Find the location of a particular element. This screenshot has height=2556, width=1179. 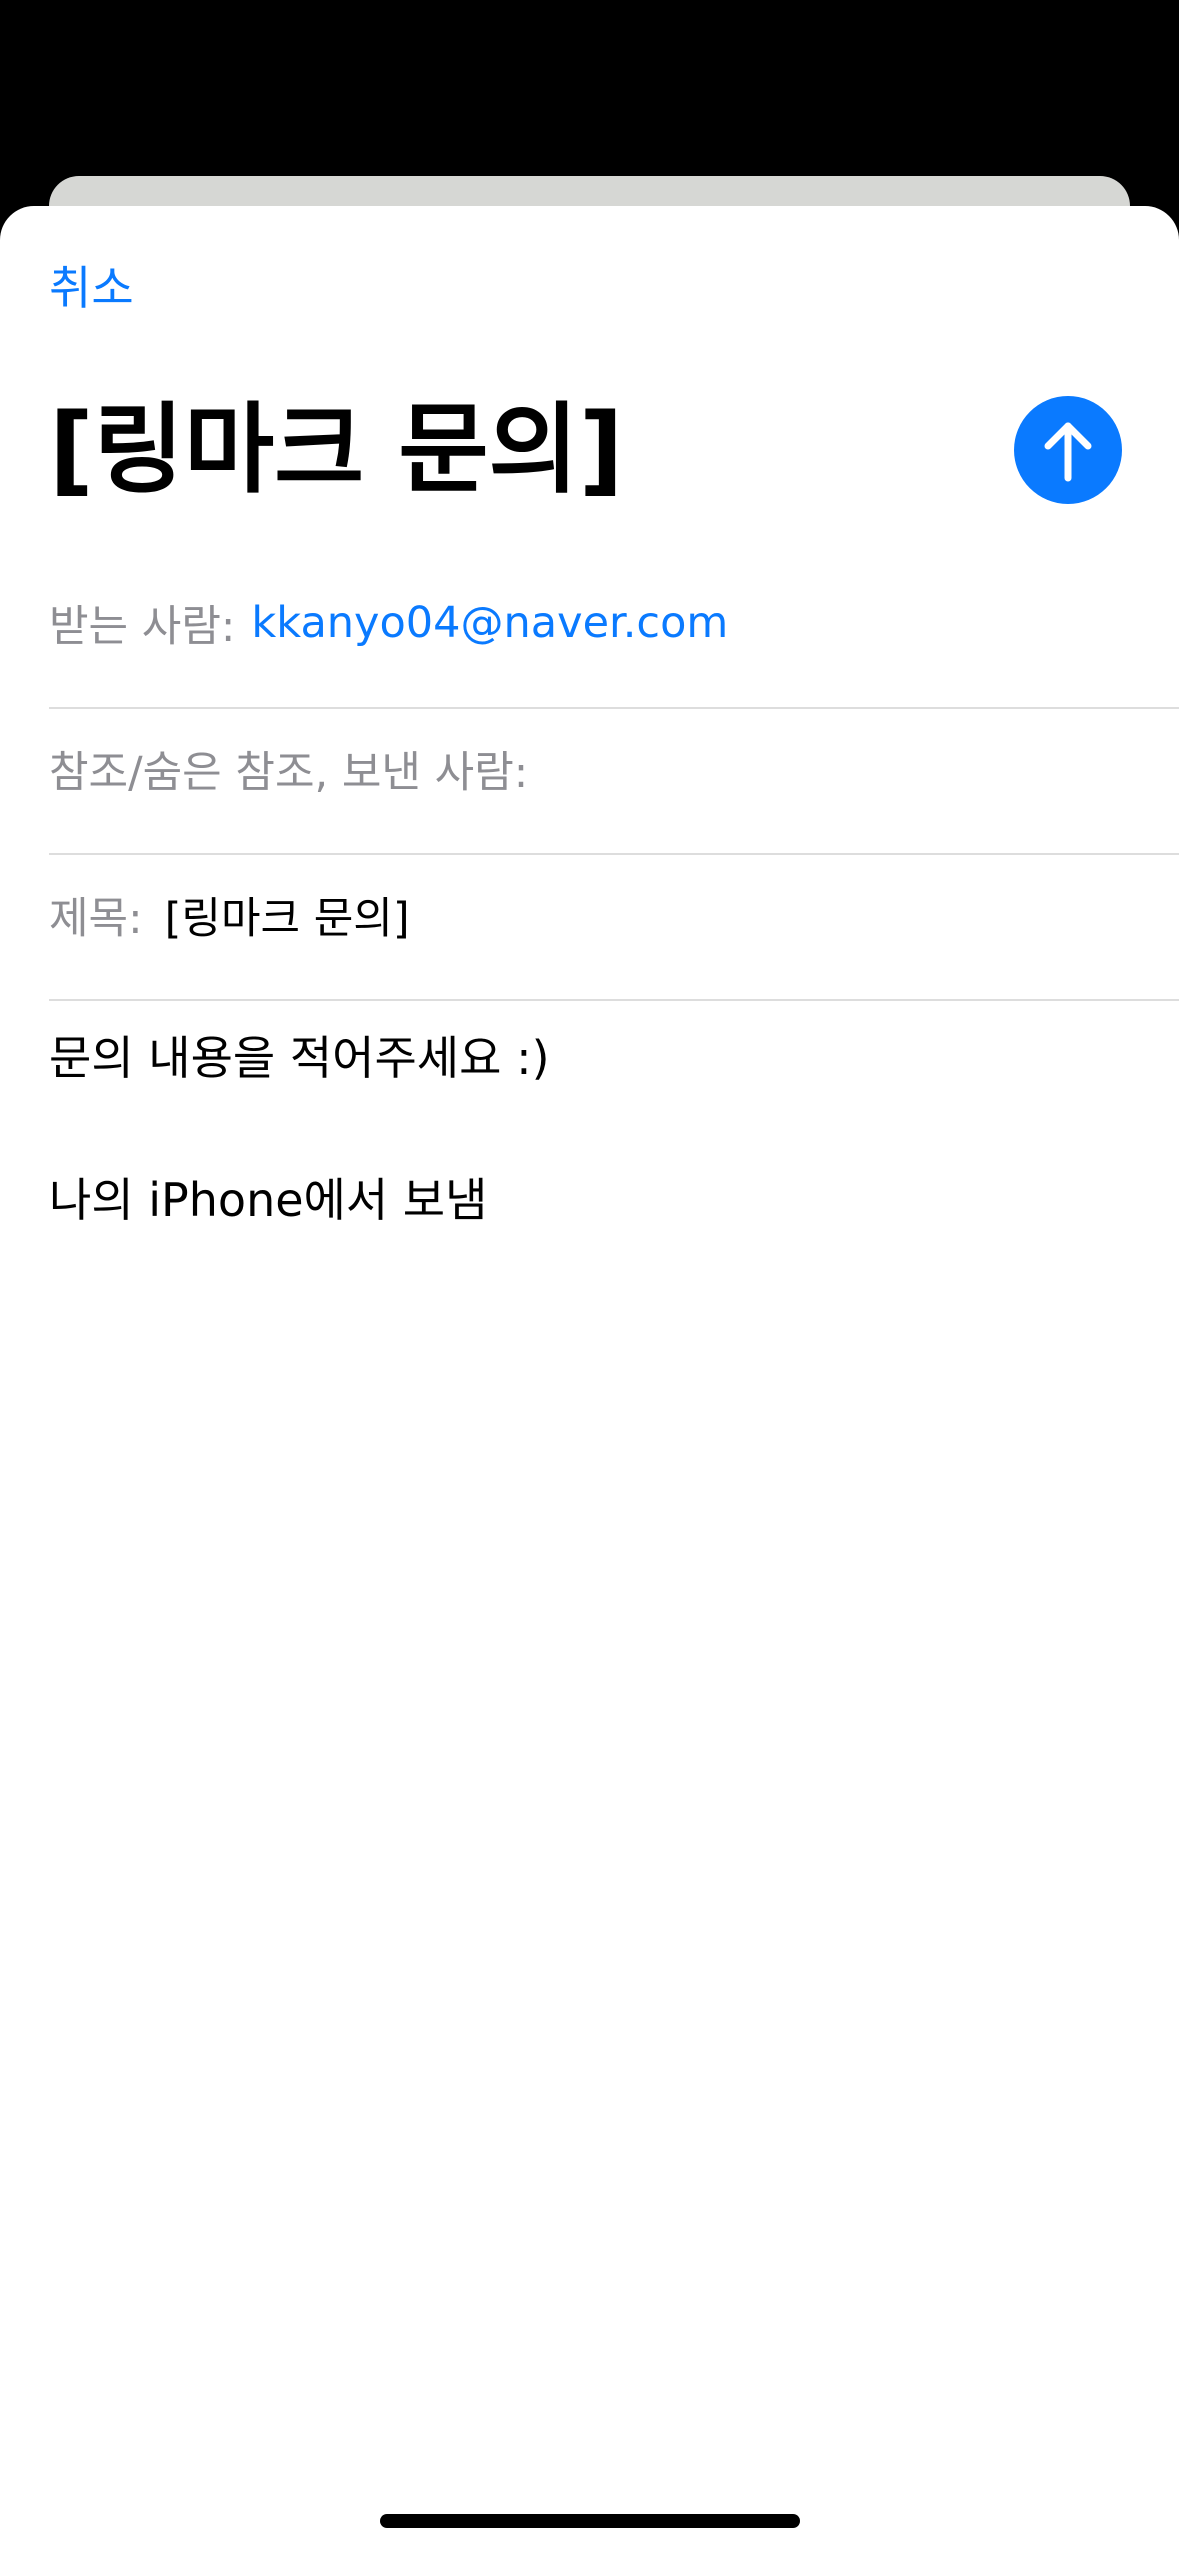

cc-bcc-label: 참조/숨은 참조, 보낸 사람: is located at coordinates (289, 773).